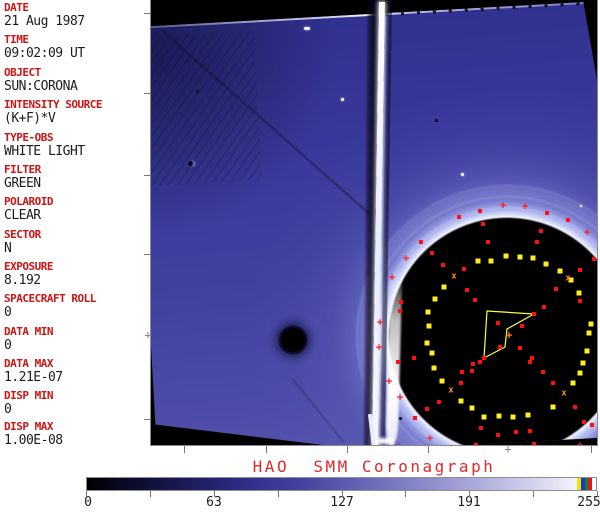 This screenshot has width=600, height=512. I want to click on field-value: WHITE LIGHT, so click(44, 151).